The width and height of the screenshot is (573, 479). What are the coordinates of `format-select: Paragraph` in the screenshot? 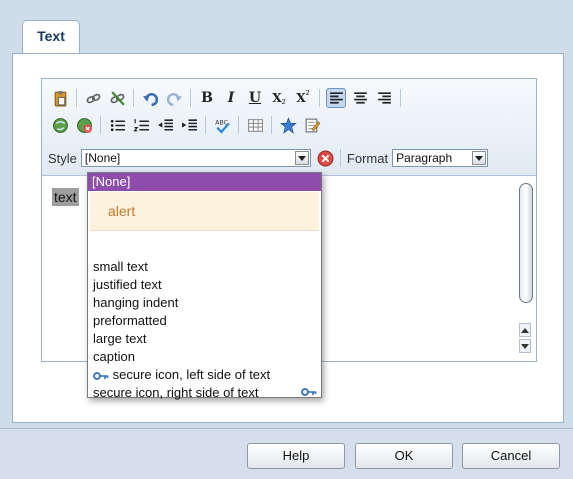 It's located at (440, 158).